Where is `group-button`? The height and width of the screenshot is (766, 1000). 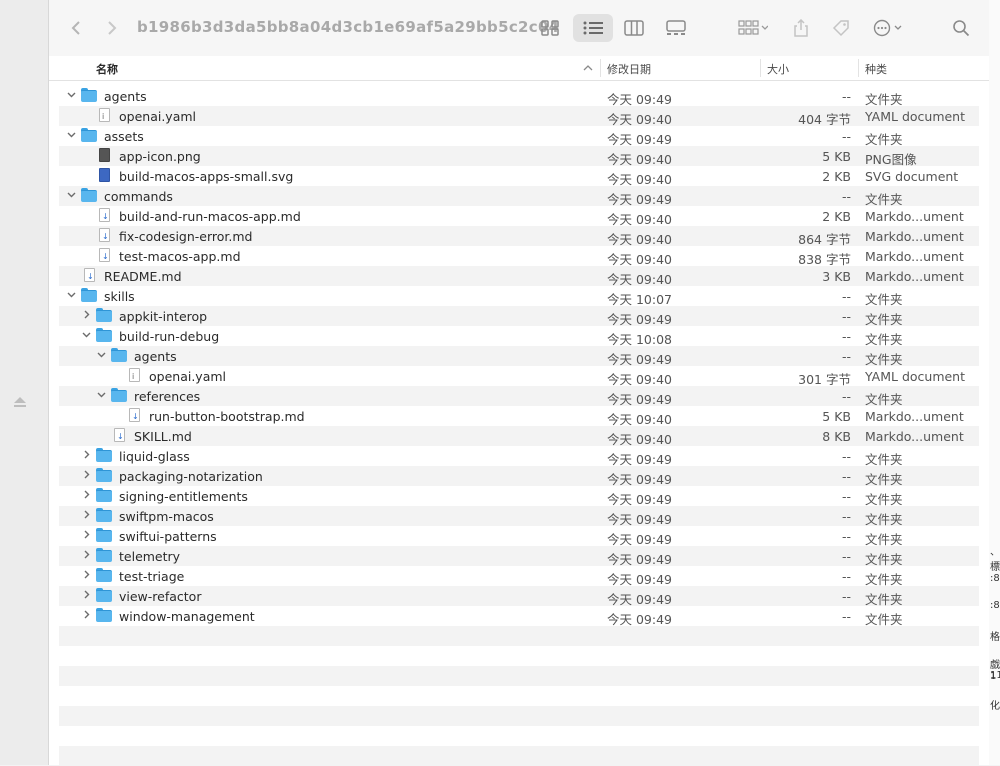 group-button is located at coordinates (753, 28).